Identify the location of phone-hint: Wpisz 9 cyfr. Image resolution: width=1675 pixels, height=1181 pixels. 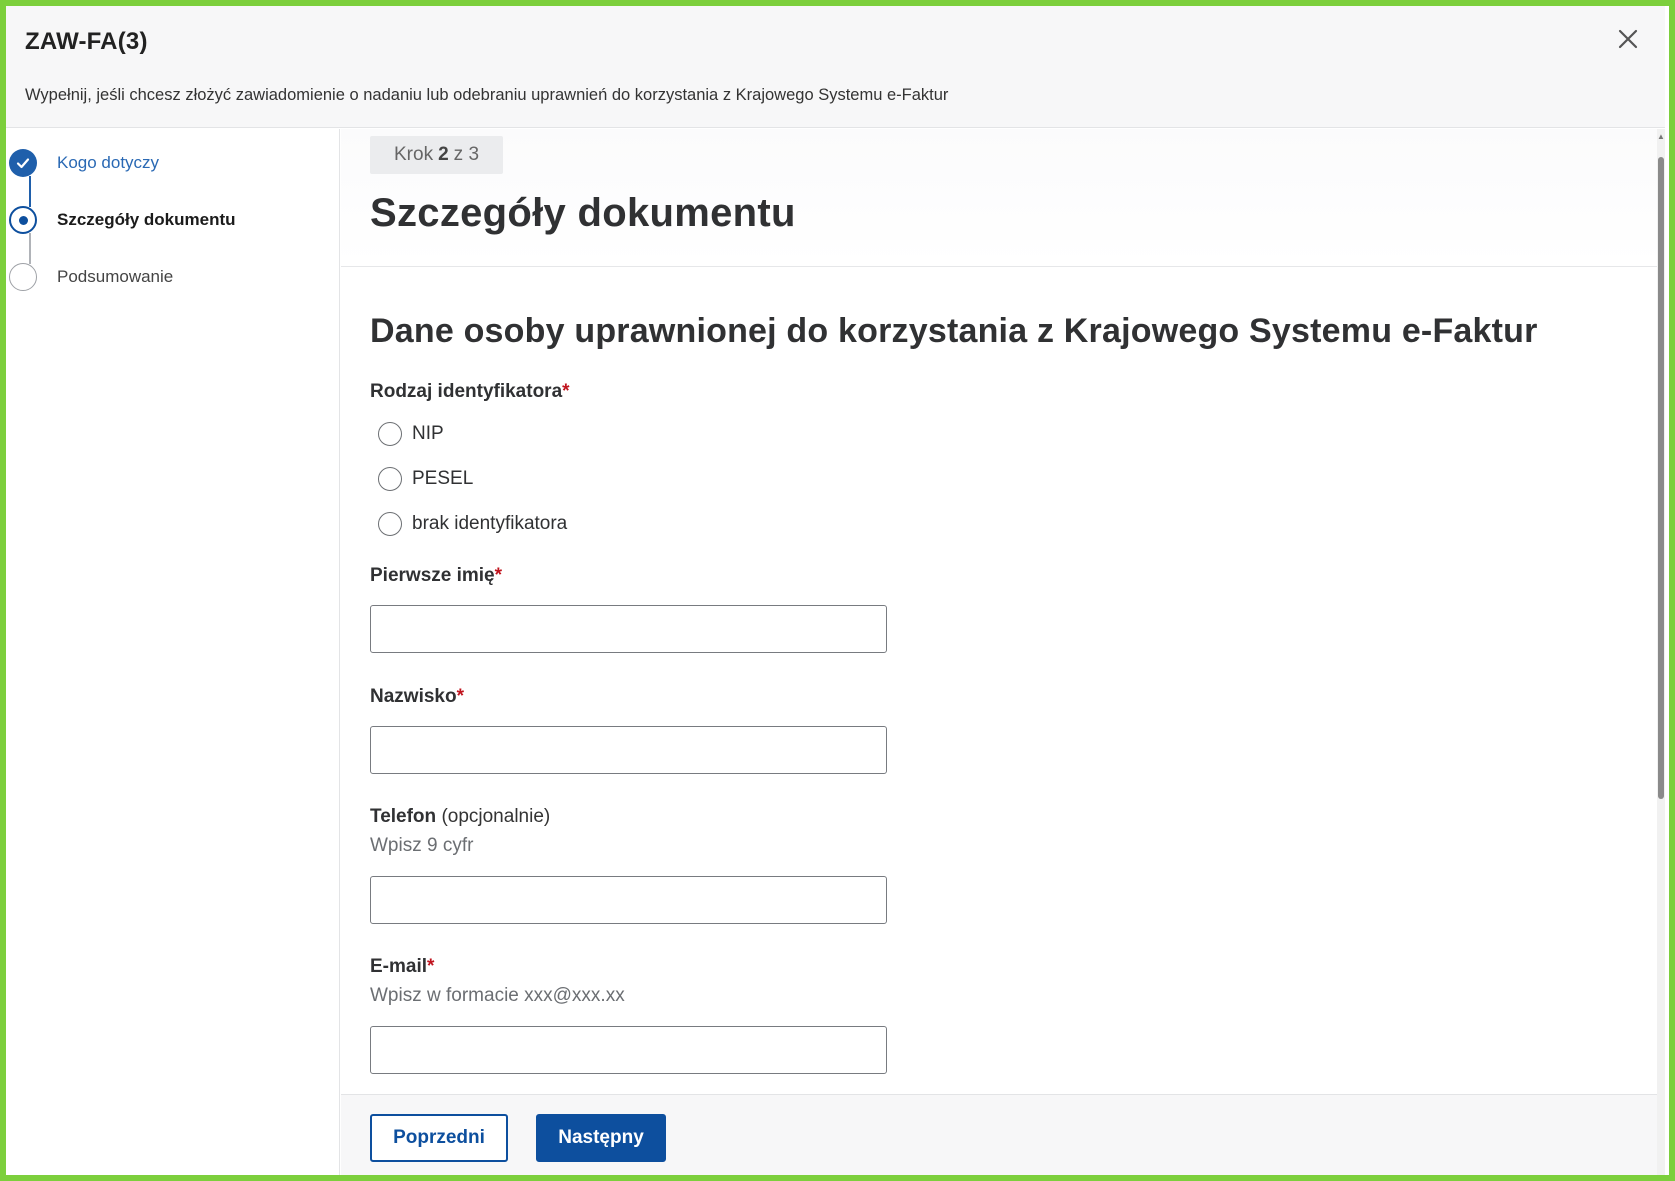
(422, 845).